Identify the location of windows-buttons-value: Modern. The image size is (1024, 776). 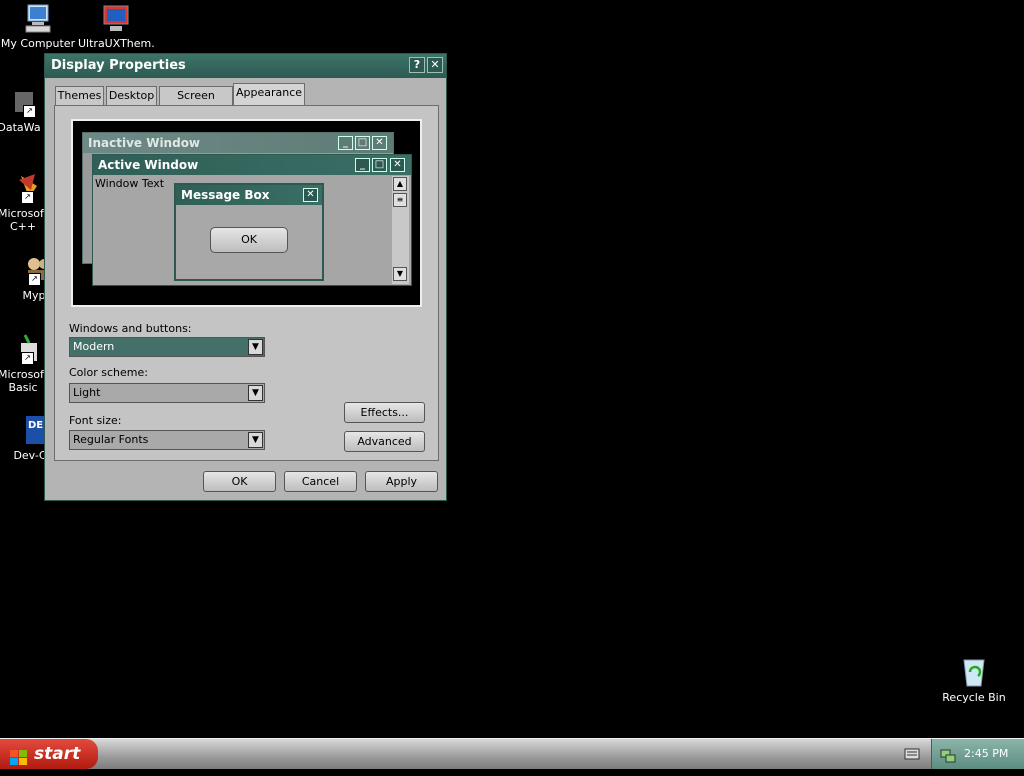
(94, 346).